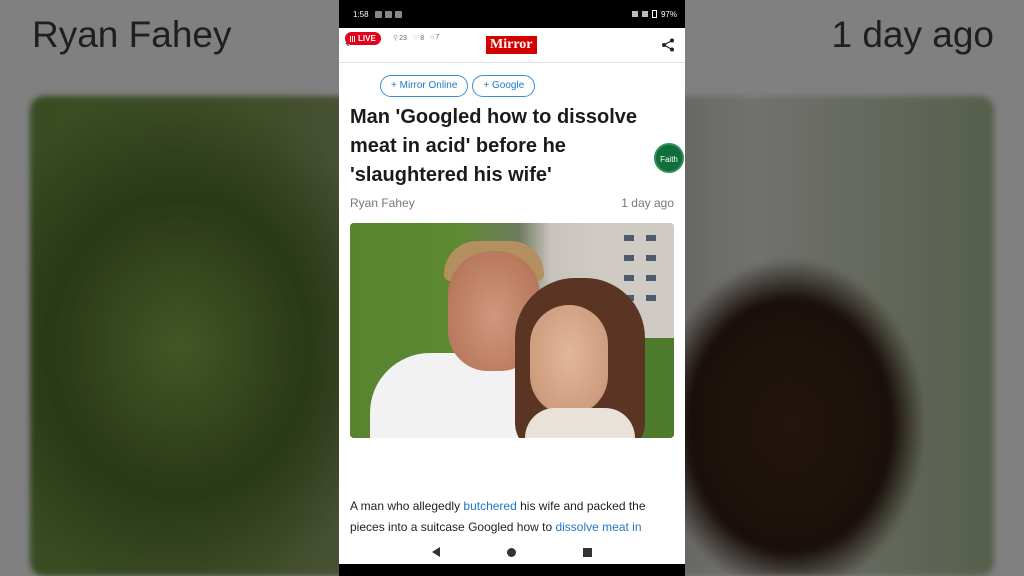 The width and height of the screenshot is (1024, 576). Describe the element at coordinates (424, 86) in the screenshot. I see `follow-mirror-online-button: + Mirror Online` at that location.